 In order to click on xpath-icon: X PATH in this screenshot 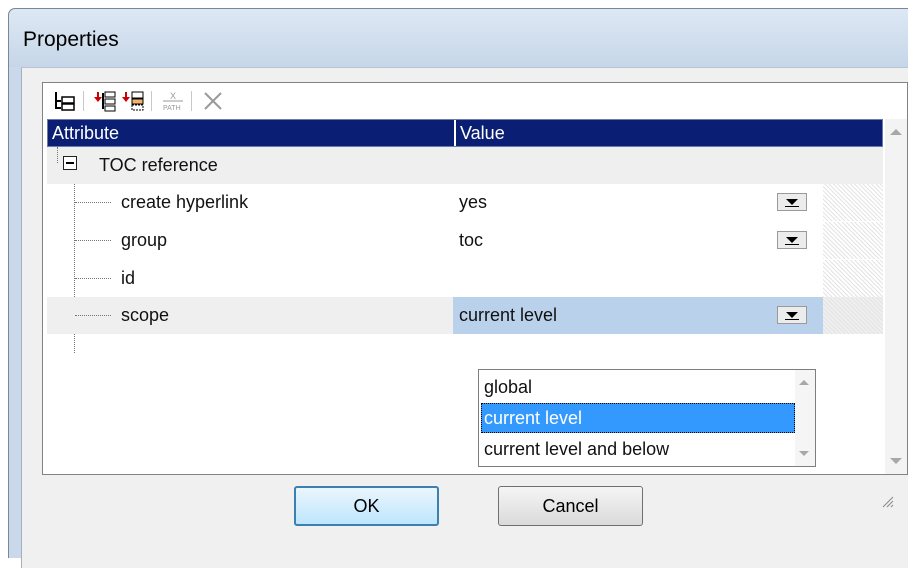, I will do `click(173, 101)`.